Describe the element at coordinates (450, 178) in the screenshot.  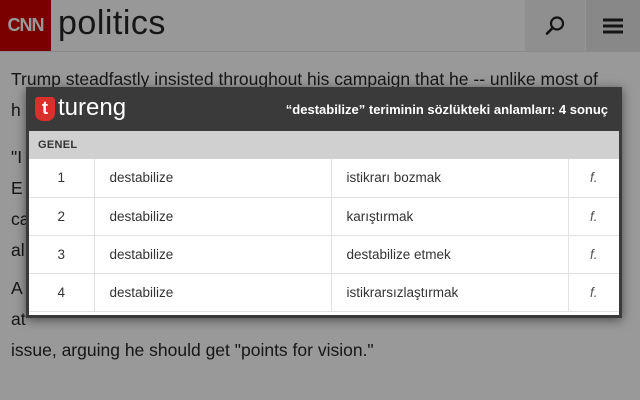
I see `translation: istikrarı bozmak` at that location.